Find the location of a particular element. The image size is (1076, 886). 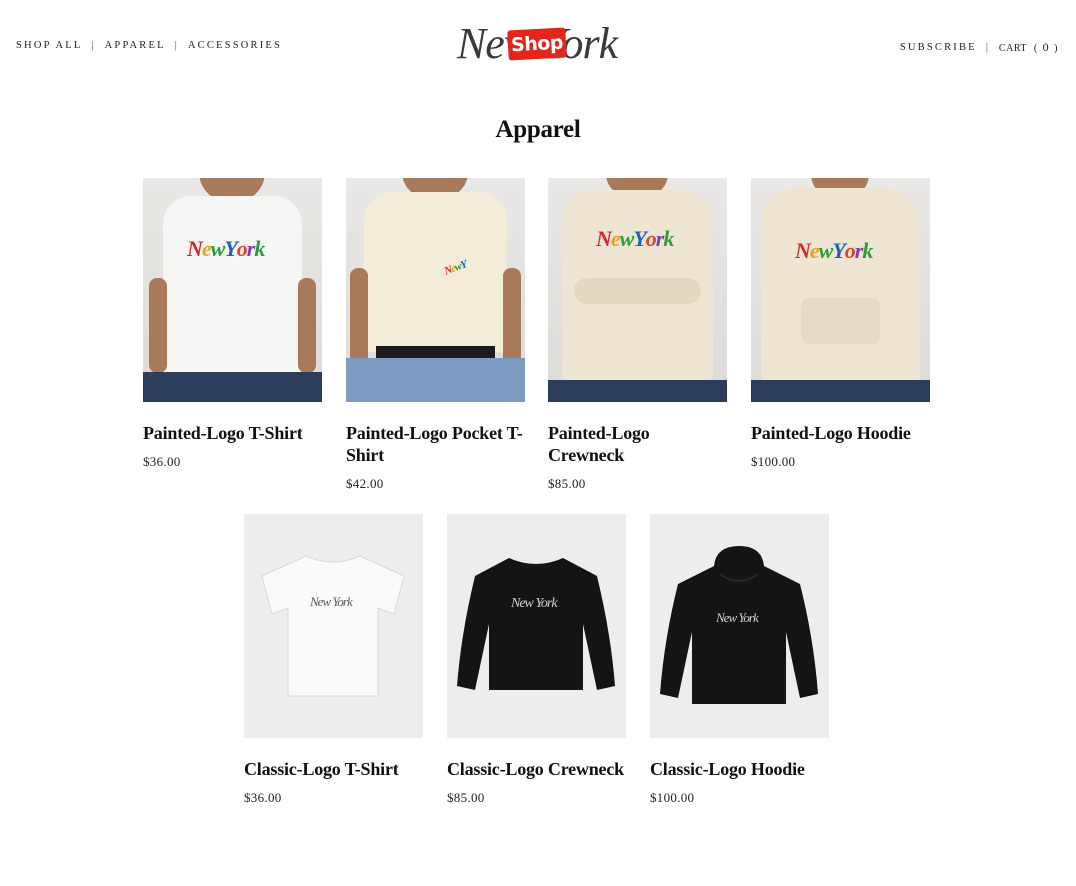

product-card: New York Painted-Logo Crewneck $85.00 is located at coordinates (637, 335).